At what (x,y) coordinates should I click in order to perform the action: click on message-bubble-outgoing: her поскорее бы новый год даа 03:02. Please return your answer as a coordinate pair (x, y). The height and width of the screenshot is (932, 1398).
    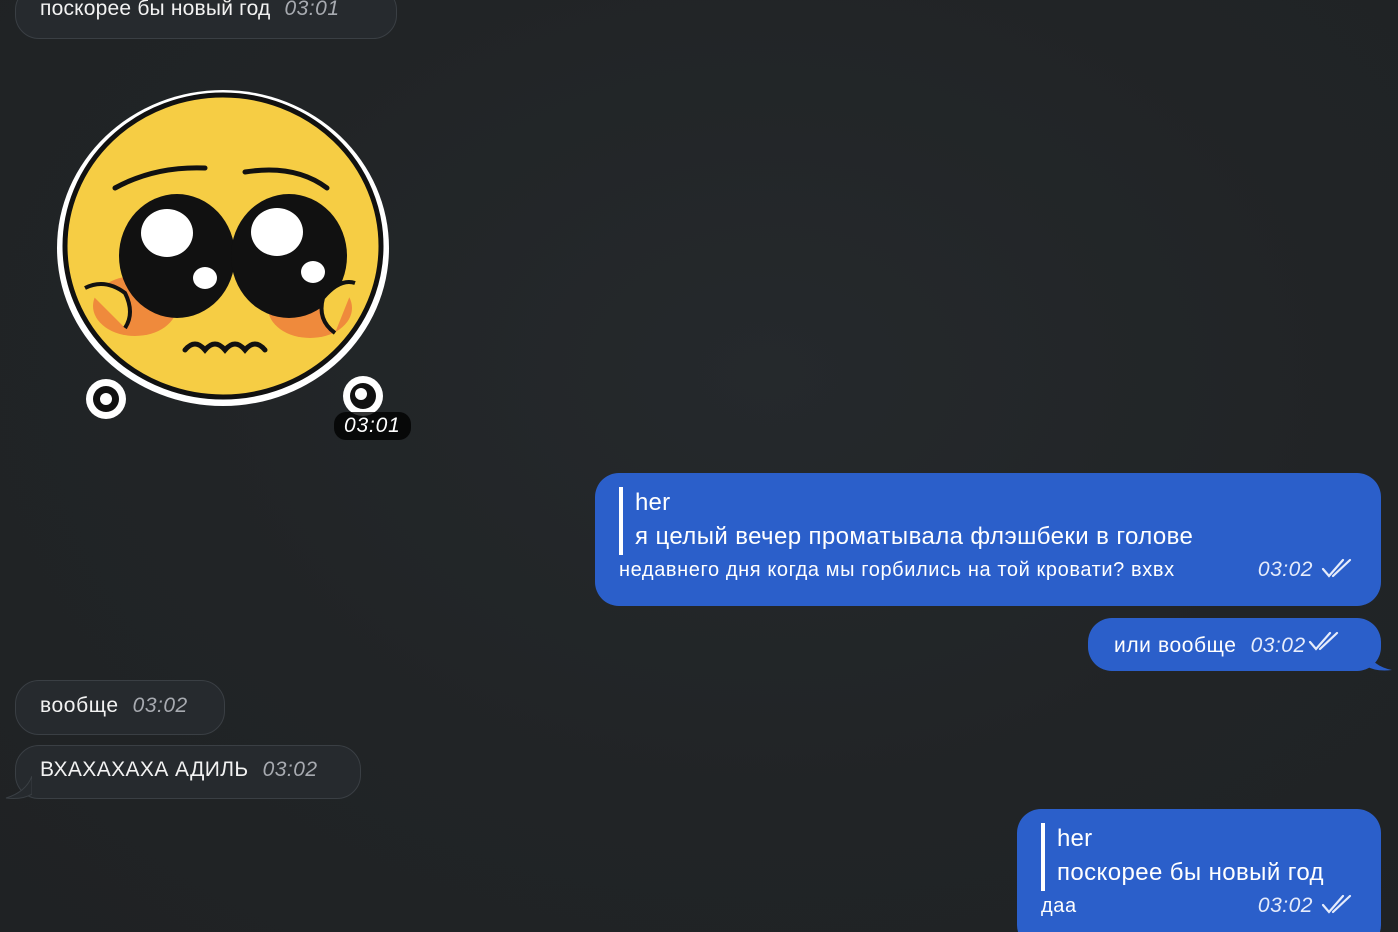
    Looking at the image, I should click on (1199, 870).